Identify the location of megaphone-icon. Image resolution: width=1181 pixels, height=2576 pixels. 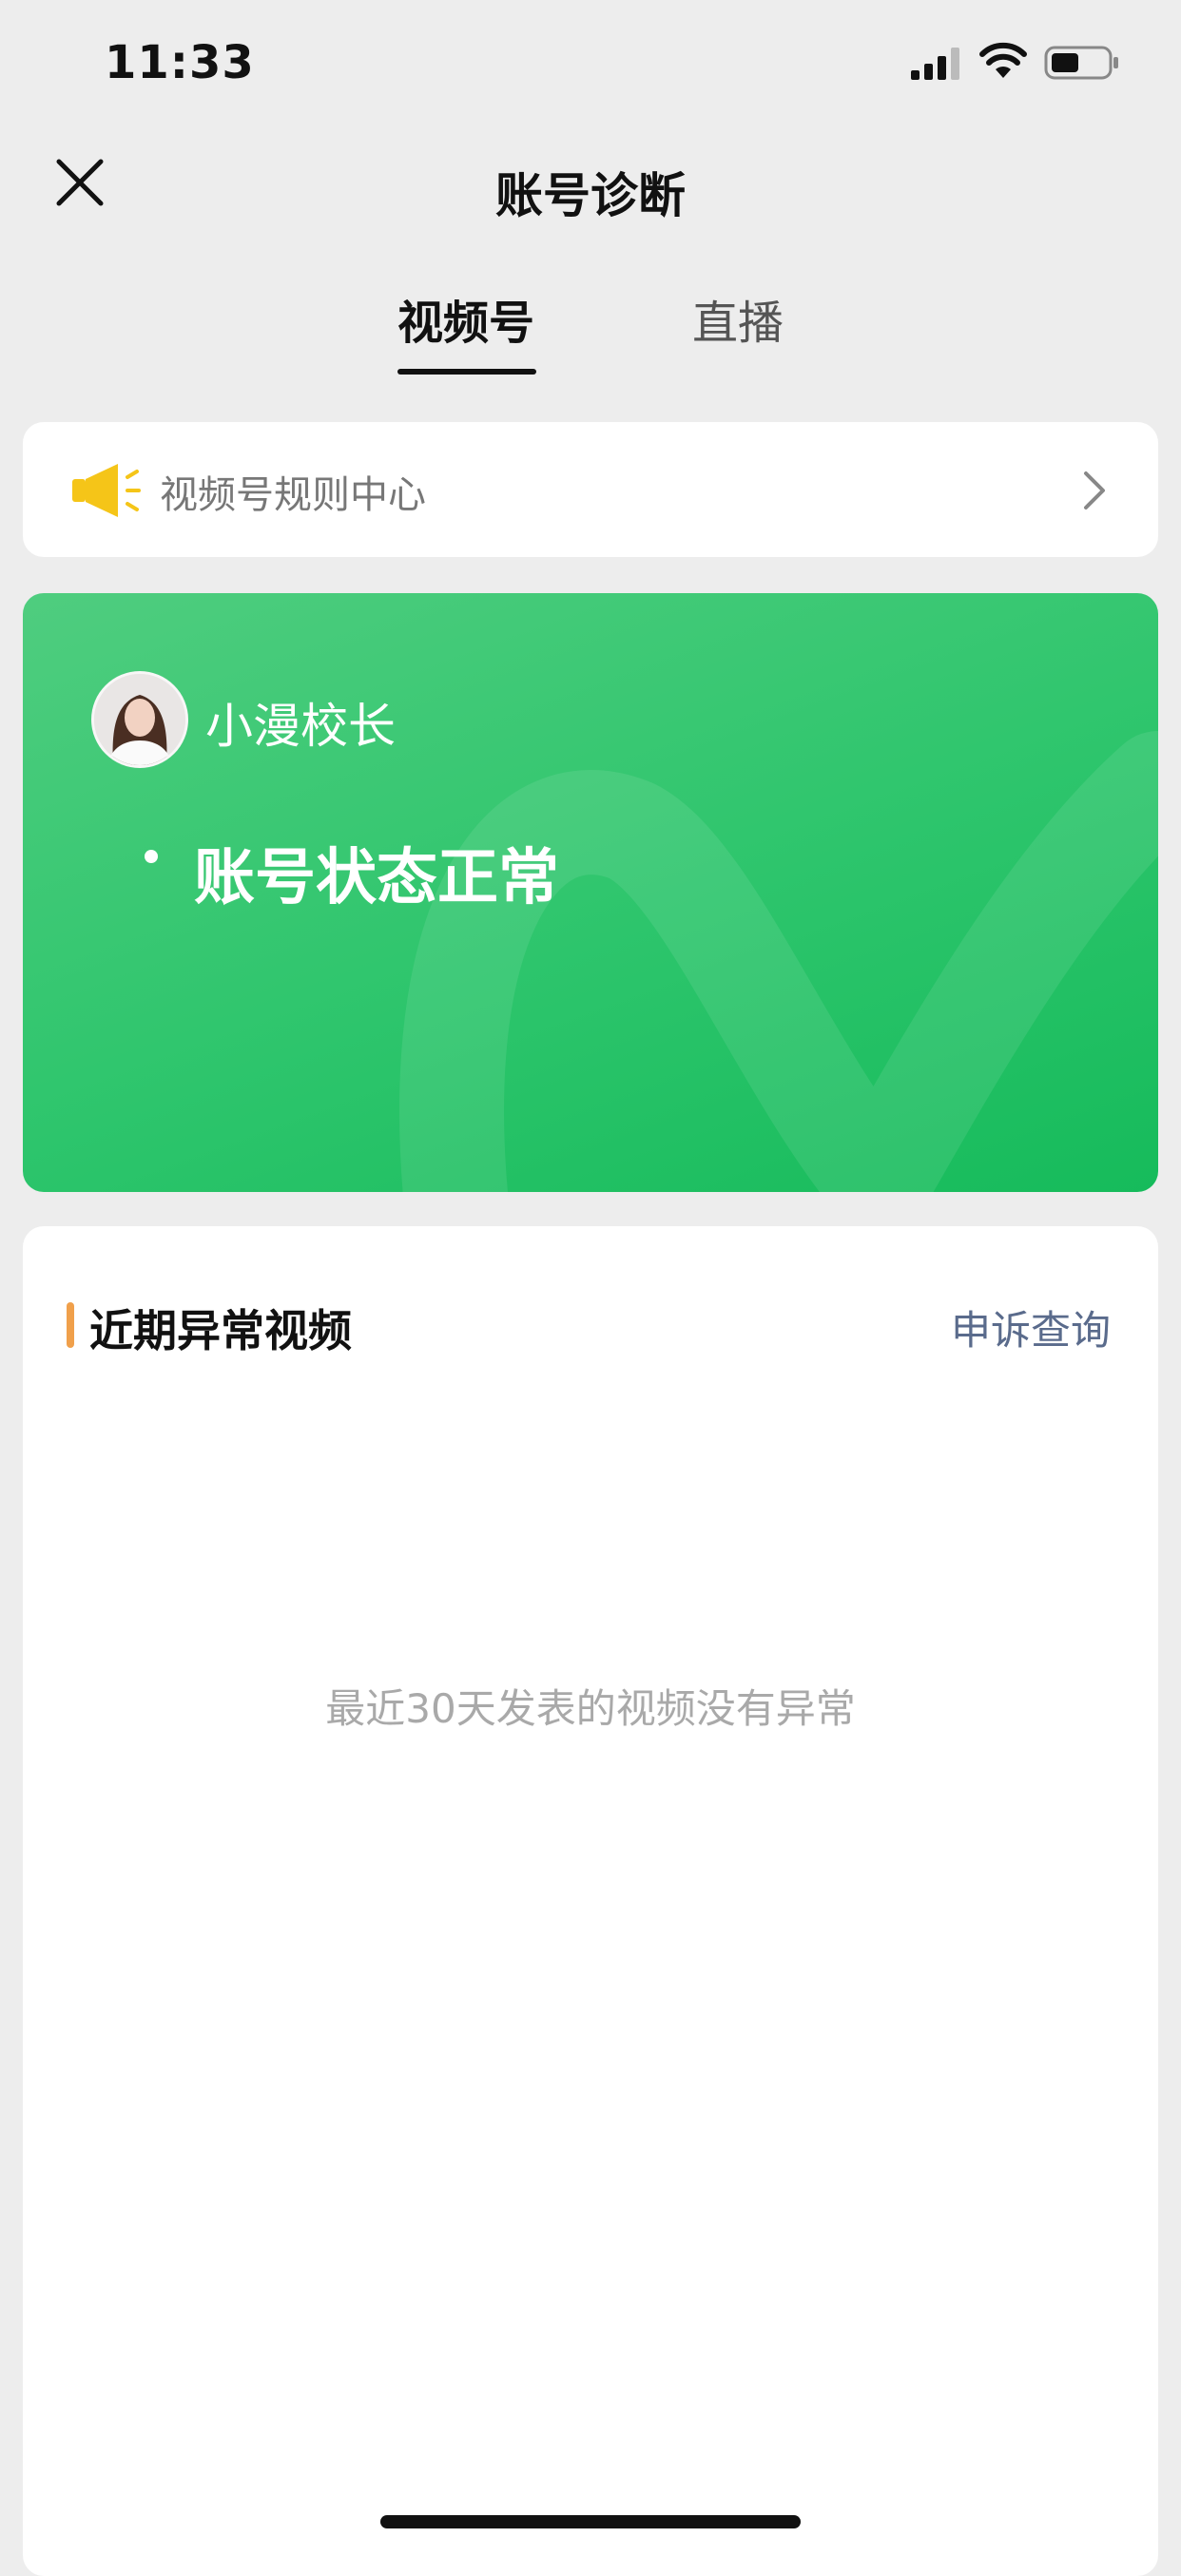
(106, 491).